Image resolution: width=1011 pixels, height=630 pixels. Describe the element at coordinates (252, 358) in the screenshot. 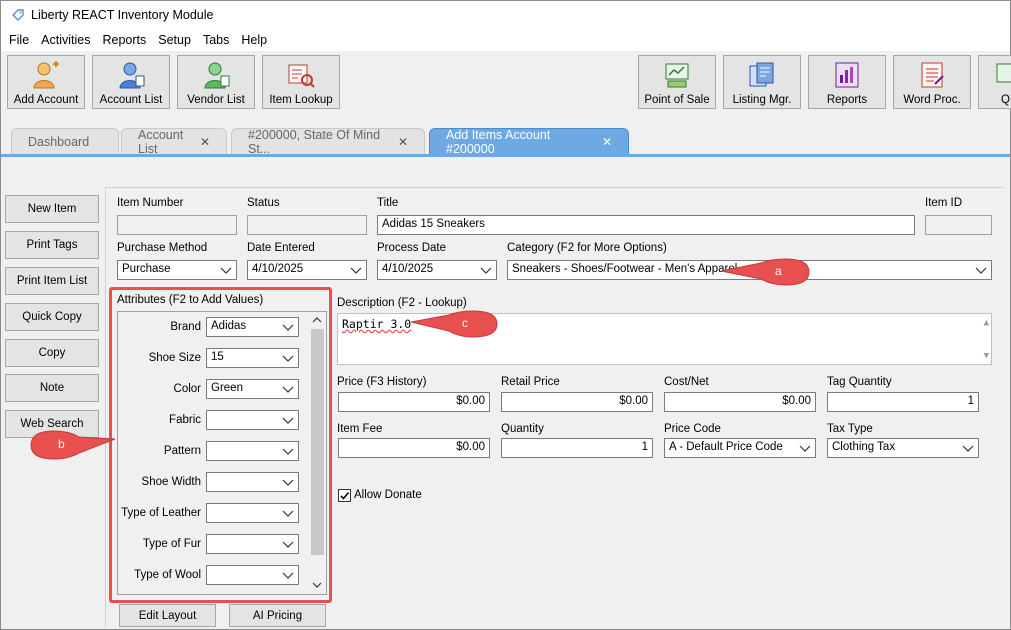

I see `attr-shoe-size-select: 15` at that location.